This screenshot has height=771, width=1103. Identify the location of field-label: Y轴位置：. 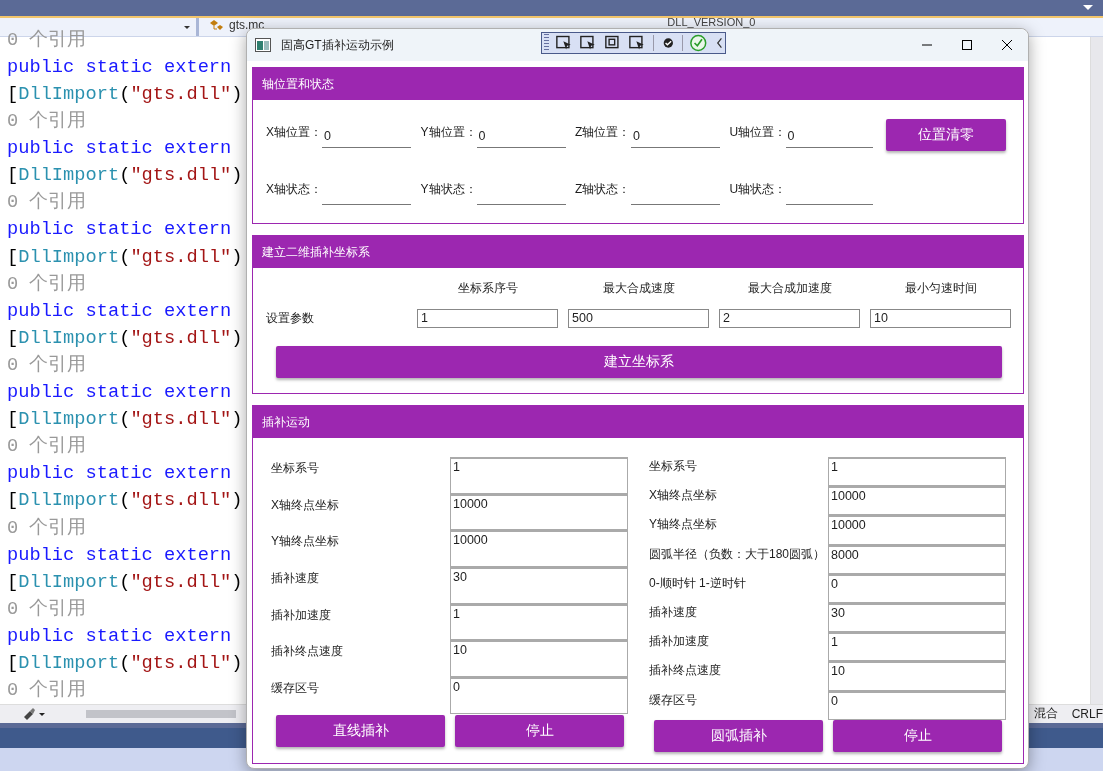
(448, 132).